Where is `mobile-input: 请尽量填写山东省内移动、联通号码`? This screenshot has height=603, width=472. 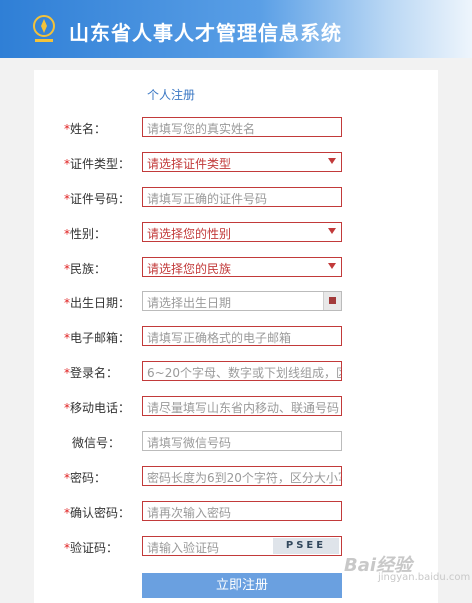 mobile-input: 请尽量填写山东省内移动、联通号码 is located at coordinates (242, 406).